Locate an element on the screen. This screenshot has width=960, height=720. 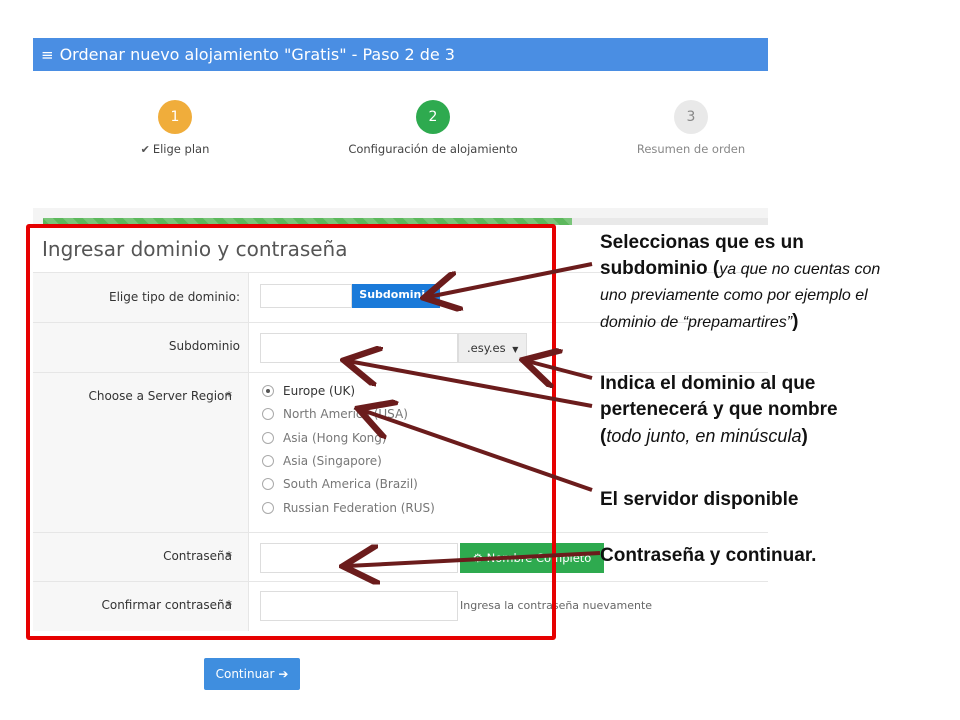
step-2: 2 Configuración de alojamiento is located at coordinates (433, 128).